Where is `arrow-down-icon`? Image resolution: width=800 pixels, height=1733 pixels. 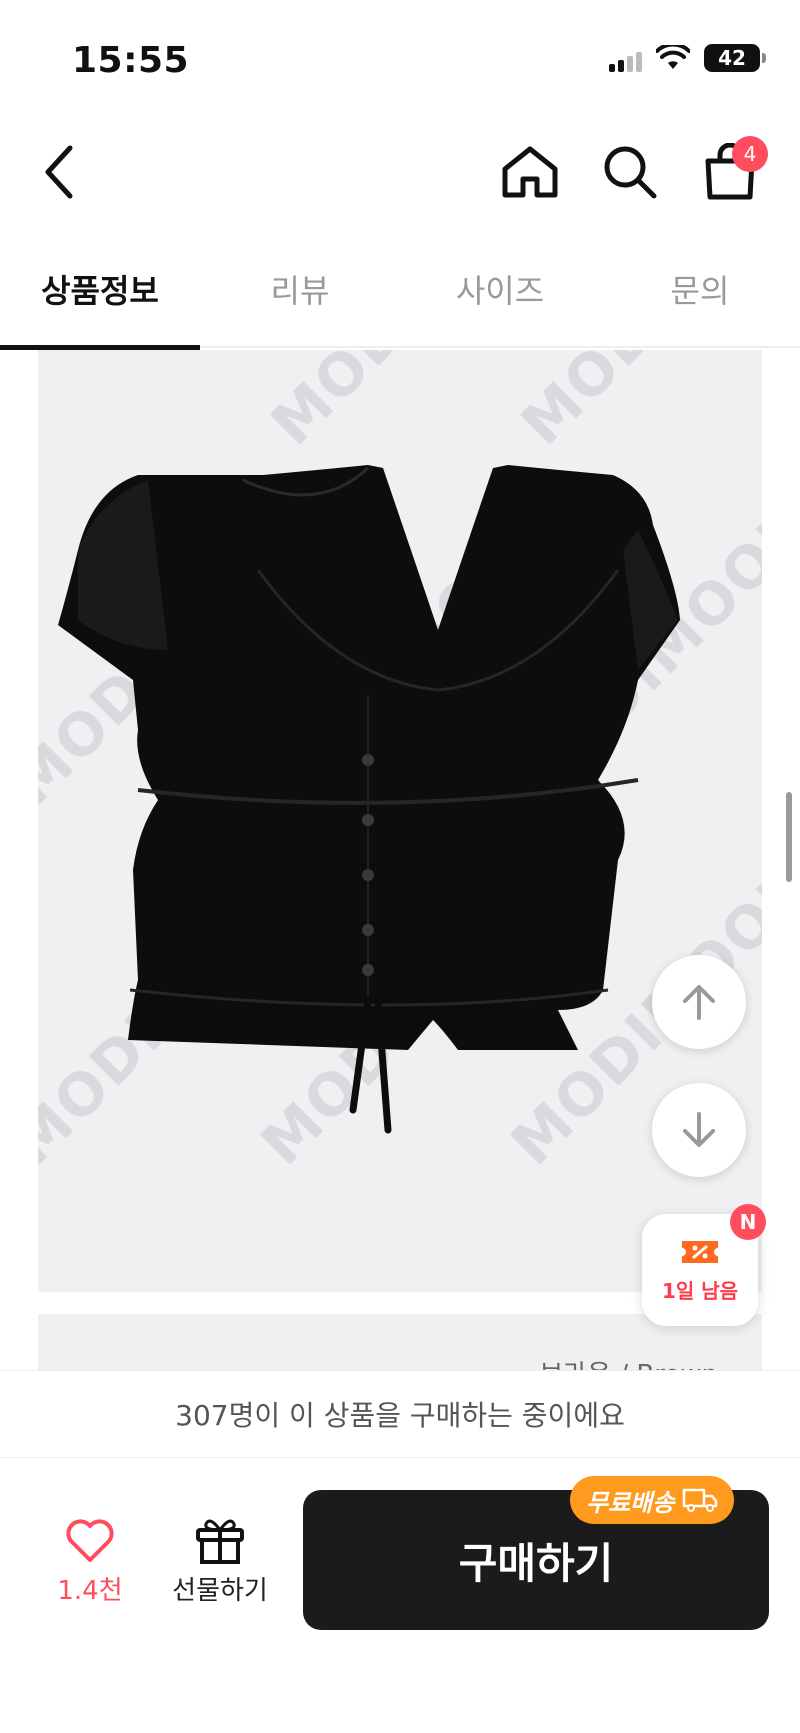 arrow-down-icon is located at coordinates (699, 1129).